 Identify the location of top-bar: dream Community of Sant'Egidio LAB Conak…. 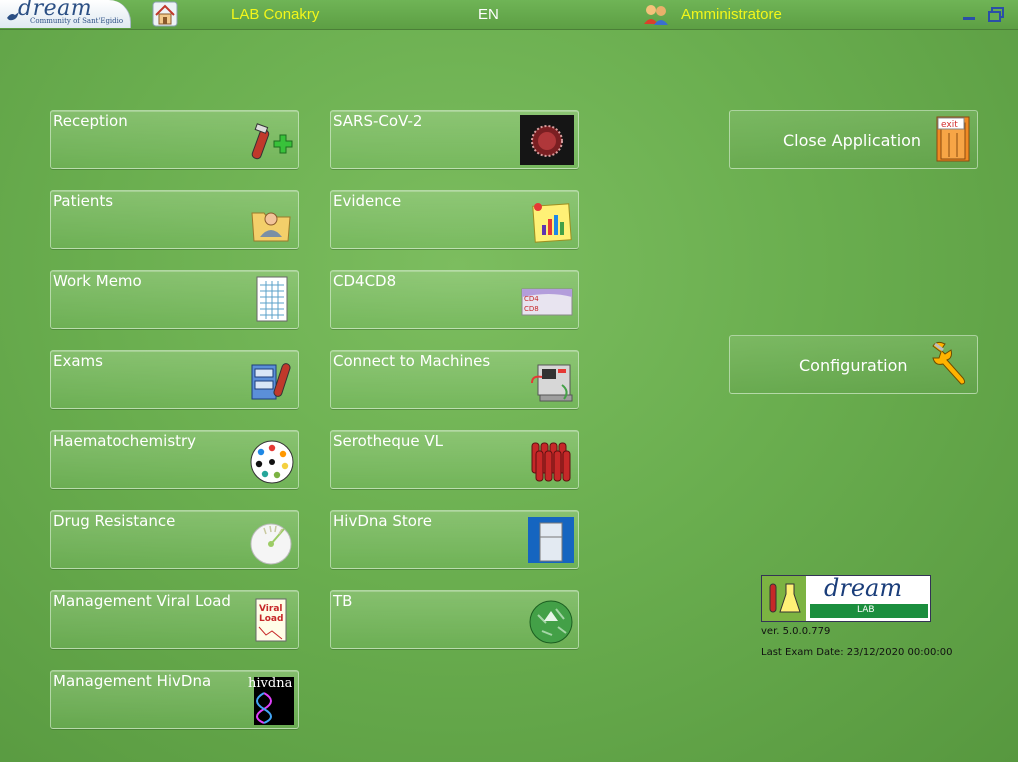
(509, 15).